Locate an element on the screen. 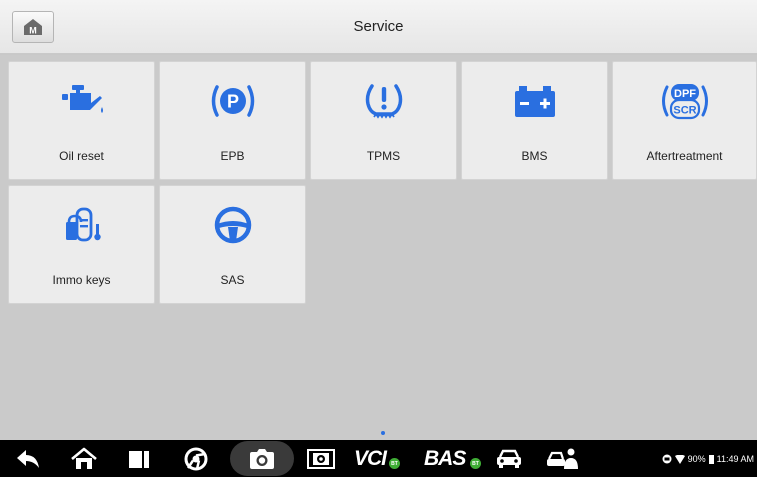  battery-status-icon is located at coordinates (711, 459).